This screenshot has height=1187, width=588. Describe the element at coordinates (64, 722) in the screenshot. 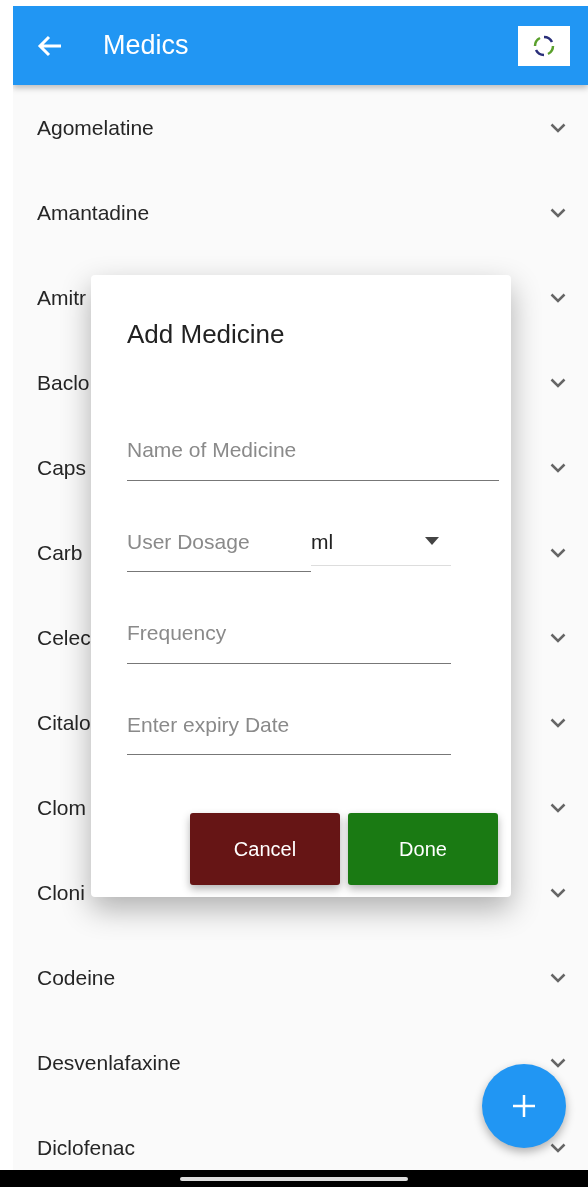

I see `medicine-name: Citalo` at that location.